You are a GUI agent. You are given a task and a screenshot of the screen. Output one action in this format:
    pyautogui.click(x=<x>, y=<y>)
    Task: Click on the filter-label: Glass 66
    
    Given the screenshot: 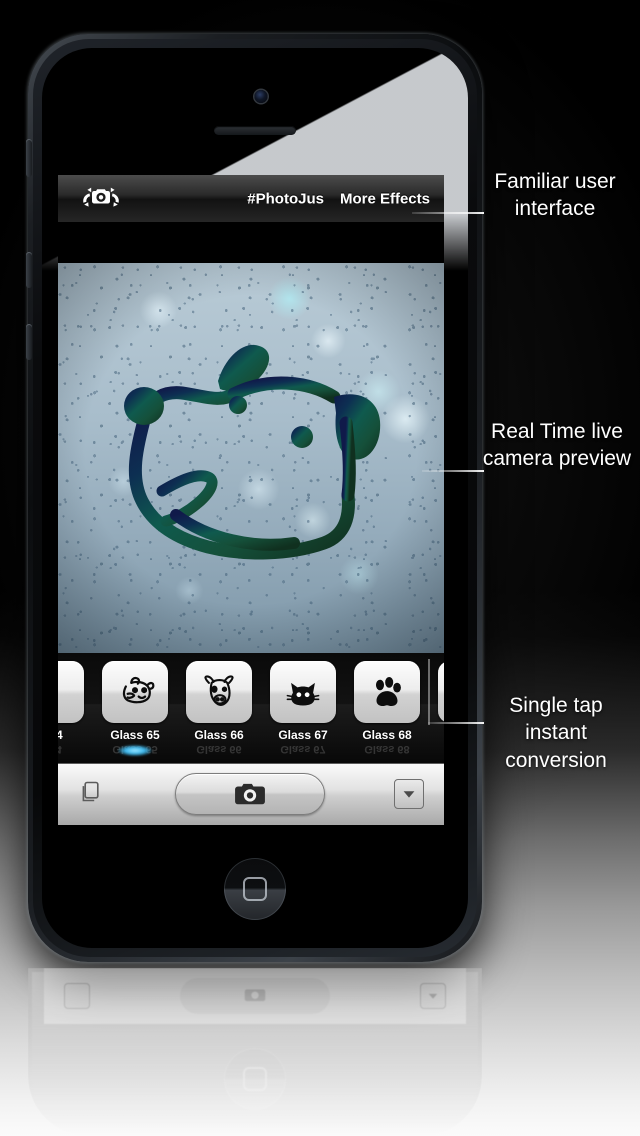 What is the action you would take?
    pyautogui.click(x=219, y=735)
    